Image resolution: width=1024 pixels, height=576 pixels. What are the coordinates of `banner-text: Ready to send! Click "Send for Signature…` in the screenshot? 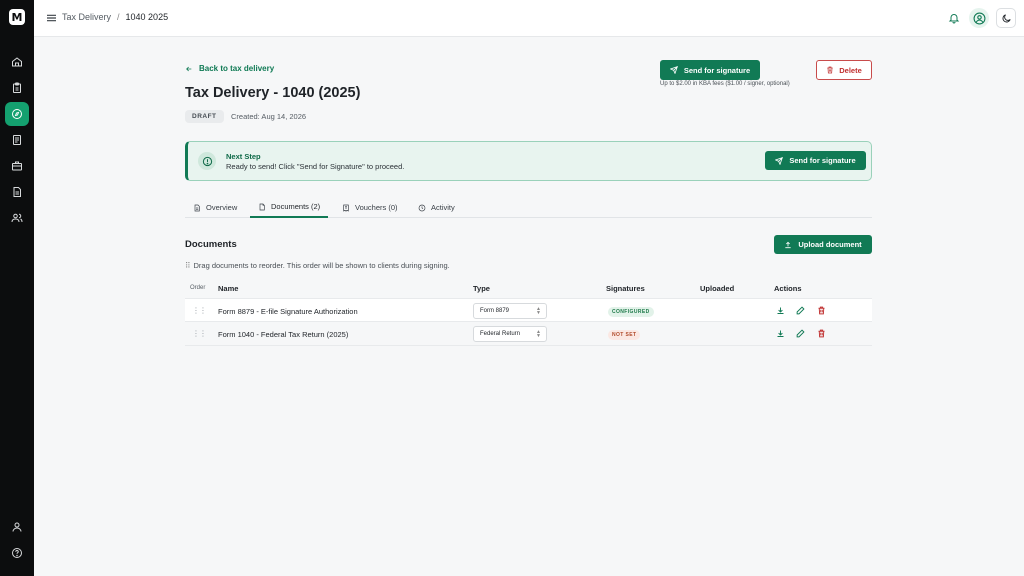 It's located at (315, 166).